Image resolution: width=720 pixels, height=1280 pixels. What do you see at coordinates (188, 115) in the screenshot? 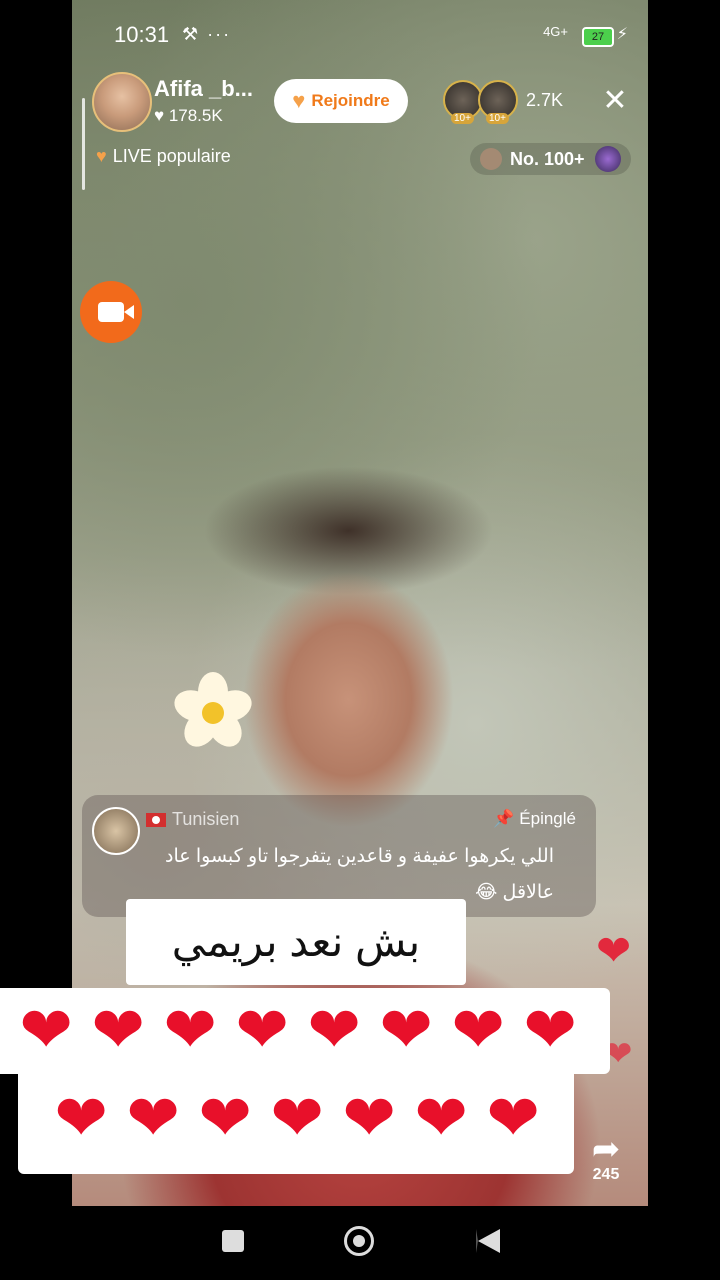
I see `host-likes-count: ♥ 178.5K` at bounding box center [188, 115].